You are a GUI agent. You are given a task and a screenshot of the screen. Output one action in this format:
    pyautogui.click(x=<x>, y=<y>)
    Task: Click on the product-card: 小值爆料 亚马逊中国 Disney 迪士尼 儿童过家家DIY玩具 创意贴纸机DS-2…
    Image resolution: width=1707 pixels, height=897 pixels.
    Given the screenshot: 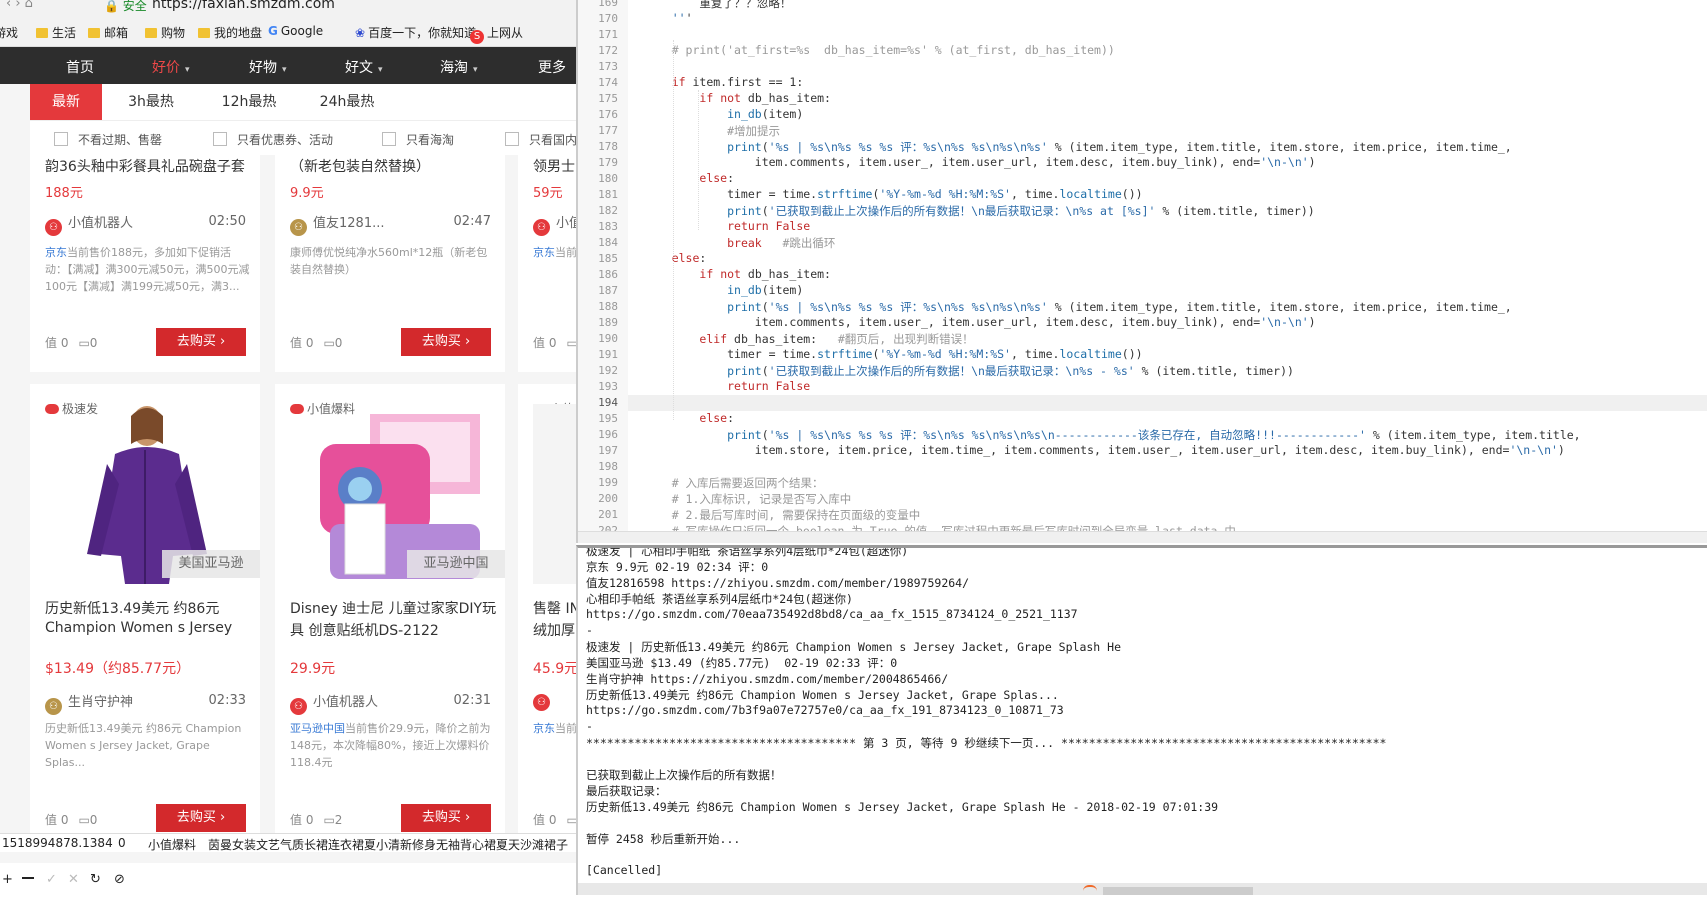 What is the action you would take?
    pyautogui.click(x=390, y=608)
    